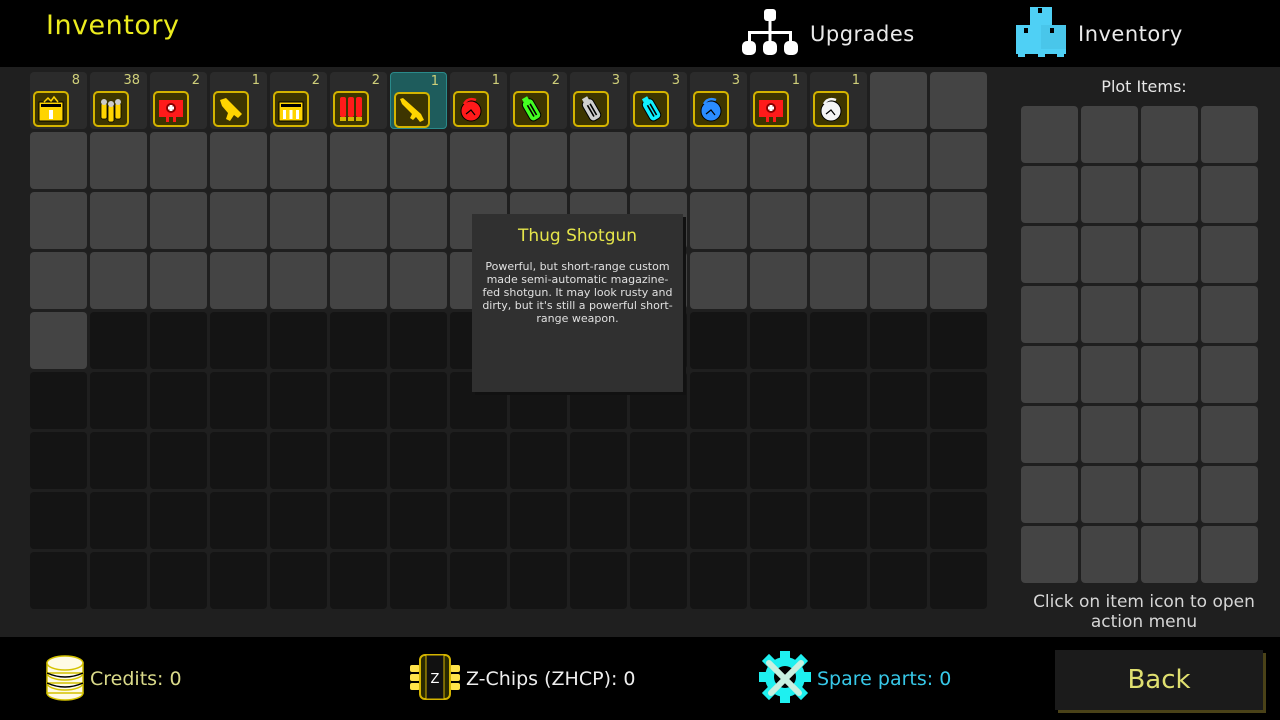  Describe the element at coordinates (412, 110) in the screenshot. I see `shotgun-icon` at that location.